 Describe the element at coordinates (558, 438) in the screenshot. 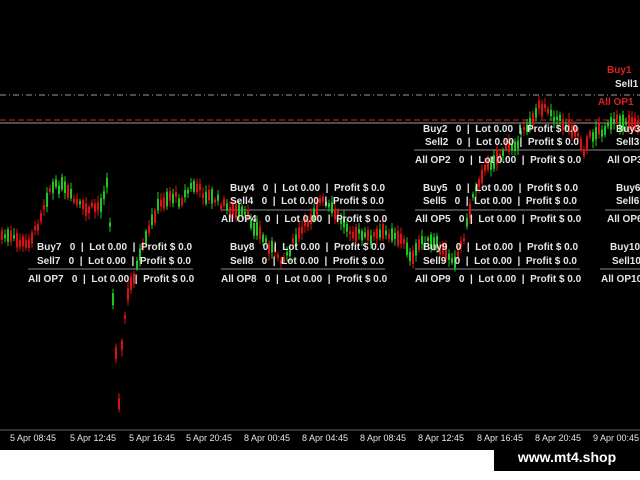

I see `time-tick-label: 8 Apr 20:45` at that location.